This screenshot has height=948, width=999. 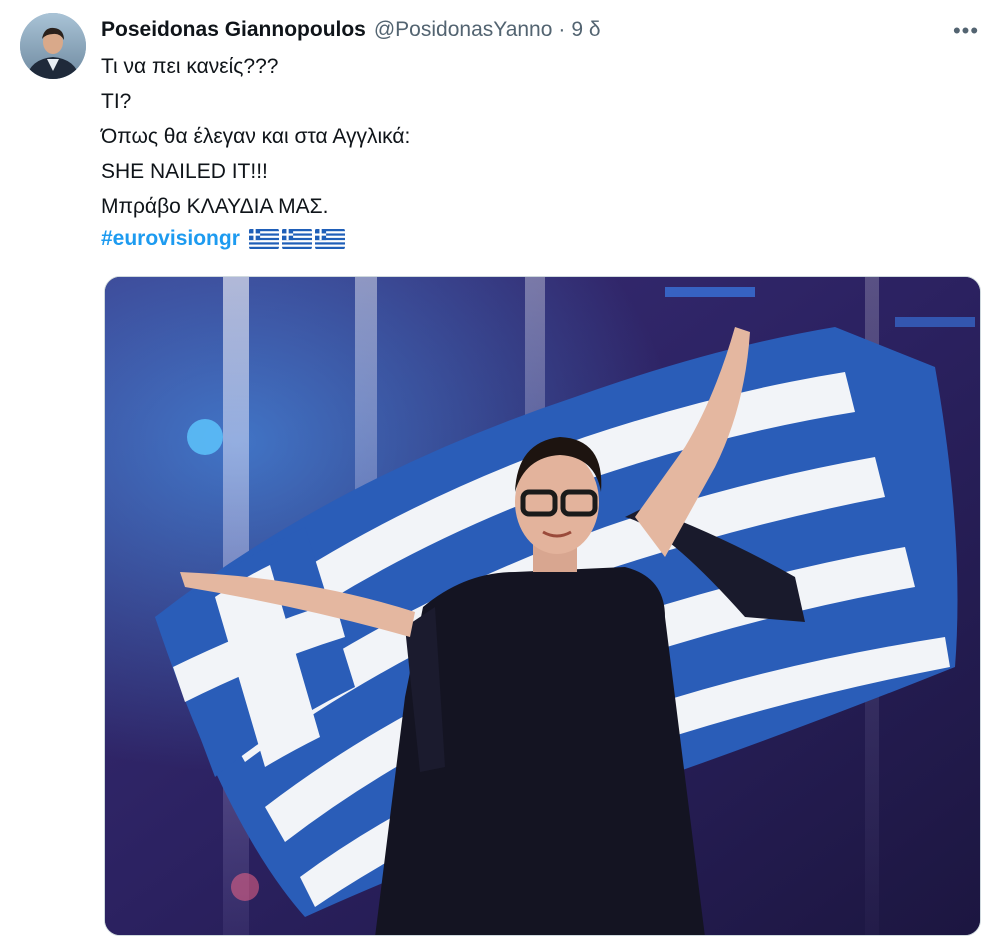 What do you see at coordinates (215, 206) in the screenshot?
I see `tweet-text-line: Μπράβο ΚΛΑΥΔΙΑ ΜΑΣ.` at bounding box center [215, 206].